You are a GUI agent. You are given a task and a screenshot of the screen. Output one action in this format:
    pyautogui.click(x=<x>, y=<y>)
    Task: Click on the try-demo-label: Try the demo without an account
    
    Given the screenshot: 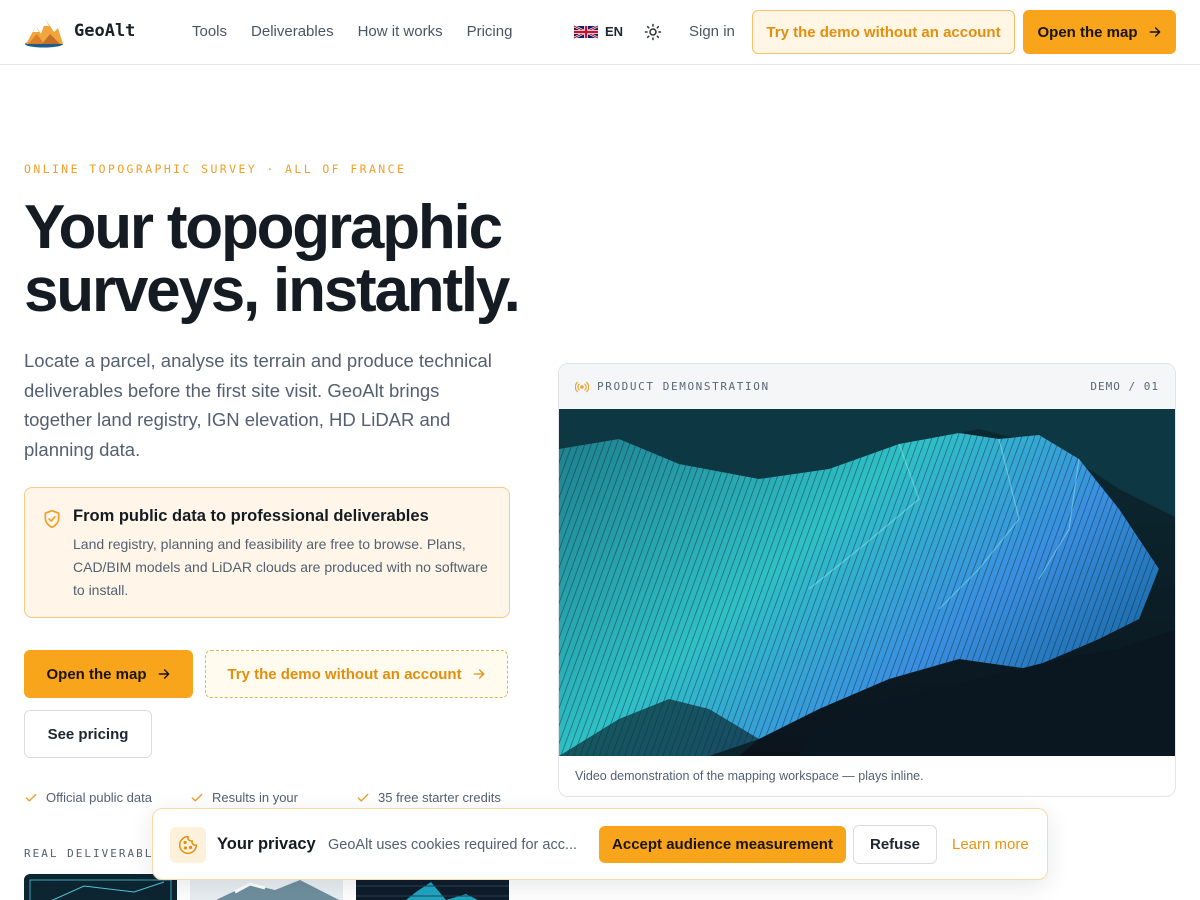 What is the action you would take?
    pyautogui.click(x=883, y=32)
    